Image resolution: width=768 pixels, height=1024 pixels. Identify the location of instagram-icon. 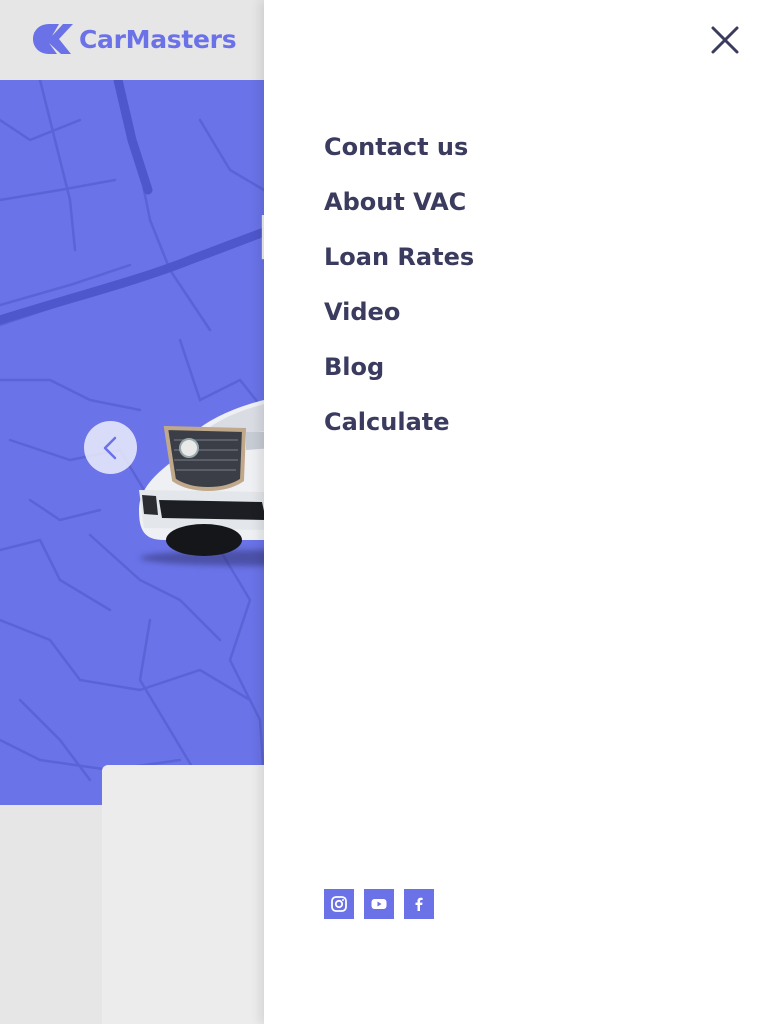
(339, 904).